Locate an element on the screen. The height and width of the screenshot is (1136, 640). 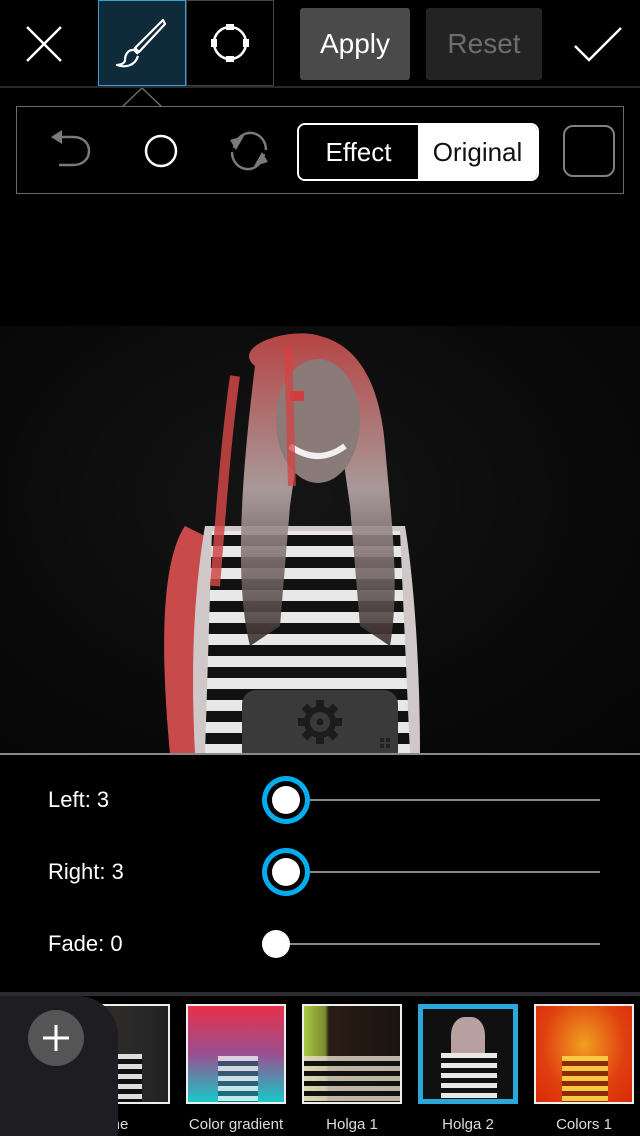
invert-mask-button is located at coordinates (249, 151).